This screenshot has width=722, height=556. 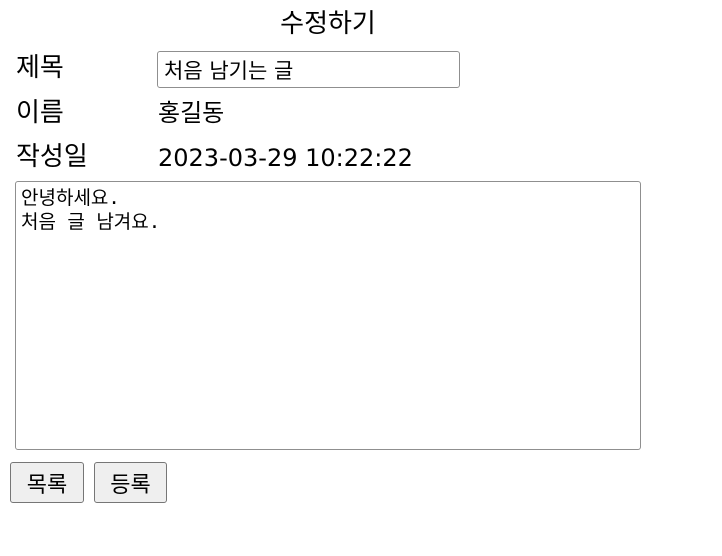 What do you see at coordinates (40, 68) in the screenshot?
I see `title-label: 제목` at bounding box center [40, 68].